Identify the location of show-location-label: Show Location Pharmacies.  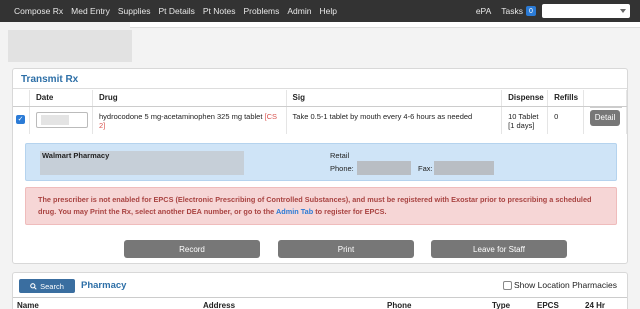
(565, 285).